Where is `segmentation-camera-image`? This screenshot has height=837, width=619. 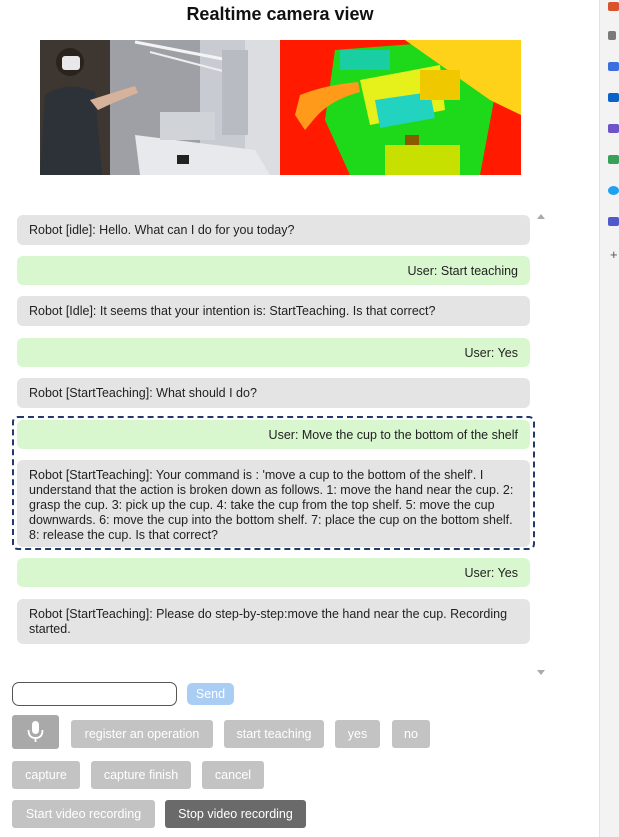
segmentation-camera-image is located at coordinates (400, 107).